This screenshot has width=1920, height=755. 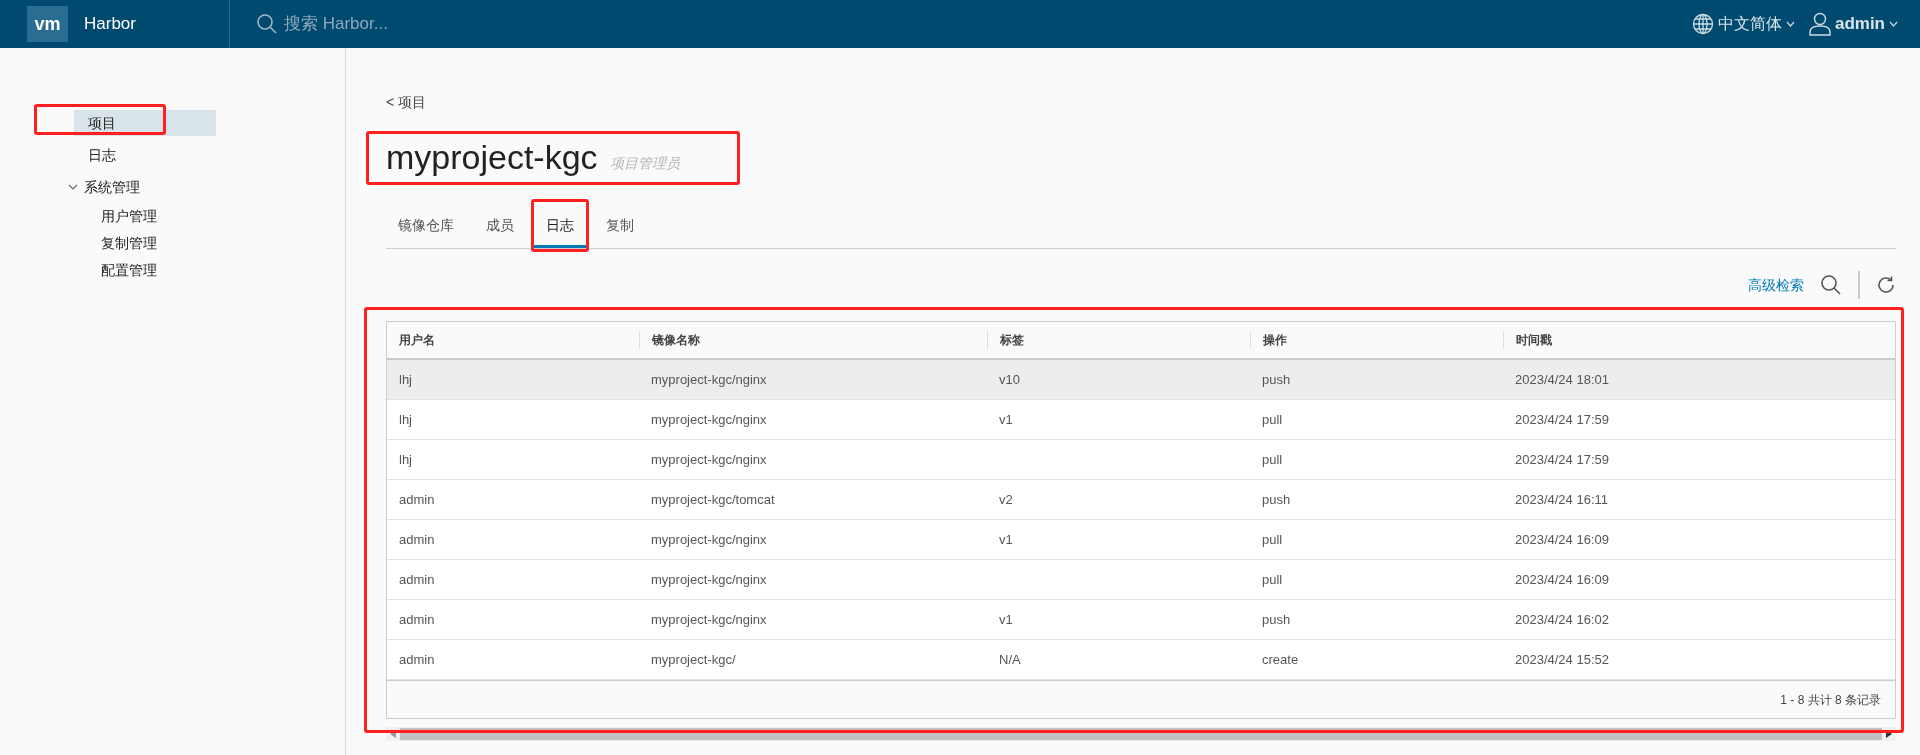 What do you see at coordinates (620, 226) in the screenshot?
I see `tab: 复制` at bounding box center [620, 226].